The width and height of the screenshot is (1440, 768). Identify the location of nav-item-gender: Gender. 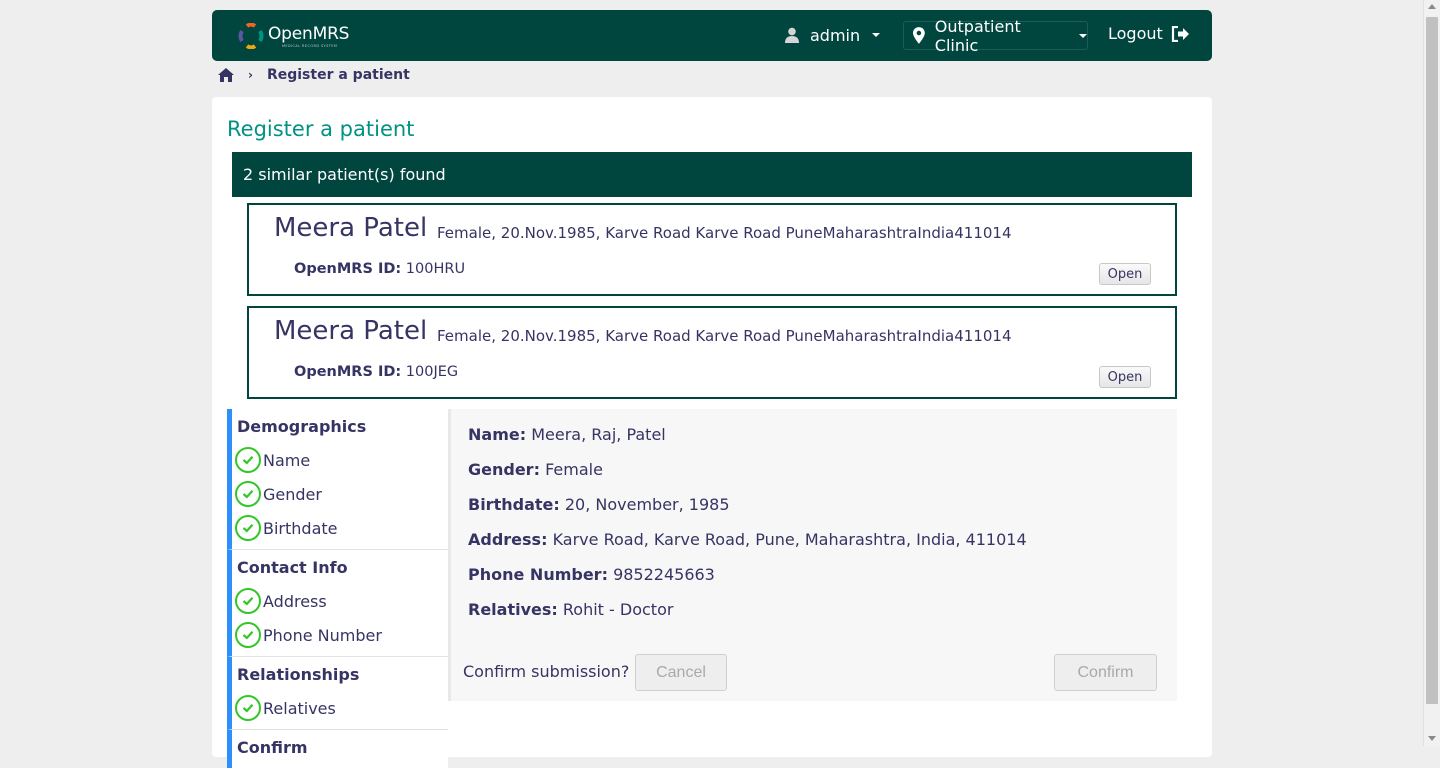
(341, 494).